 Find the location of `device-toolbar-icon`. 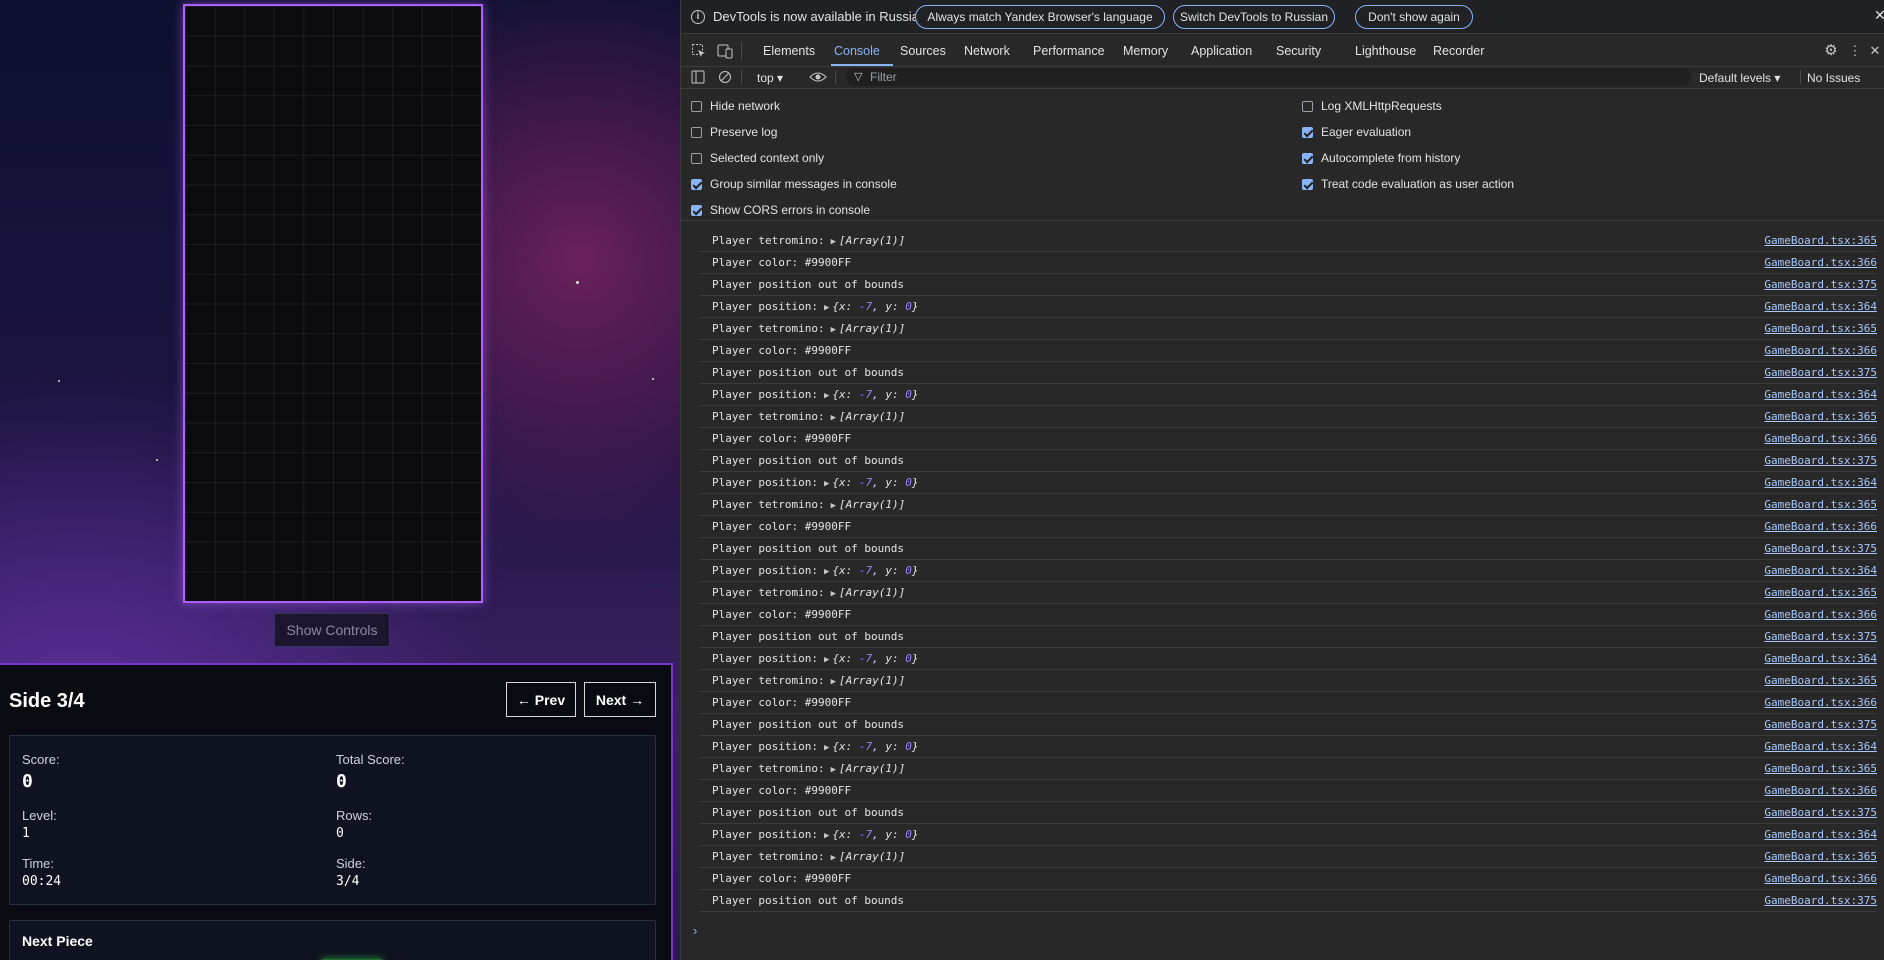

device-toolbar-icon is located at coordinates (725, 51).